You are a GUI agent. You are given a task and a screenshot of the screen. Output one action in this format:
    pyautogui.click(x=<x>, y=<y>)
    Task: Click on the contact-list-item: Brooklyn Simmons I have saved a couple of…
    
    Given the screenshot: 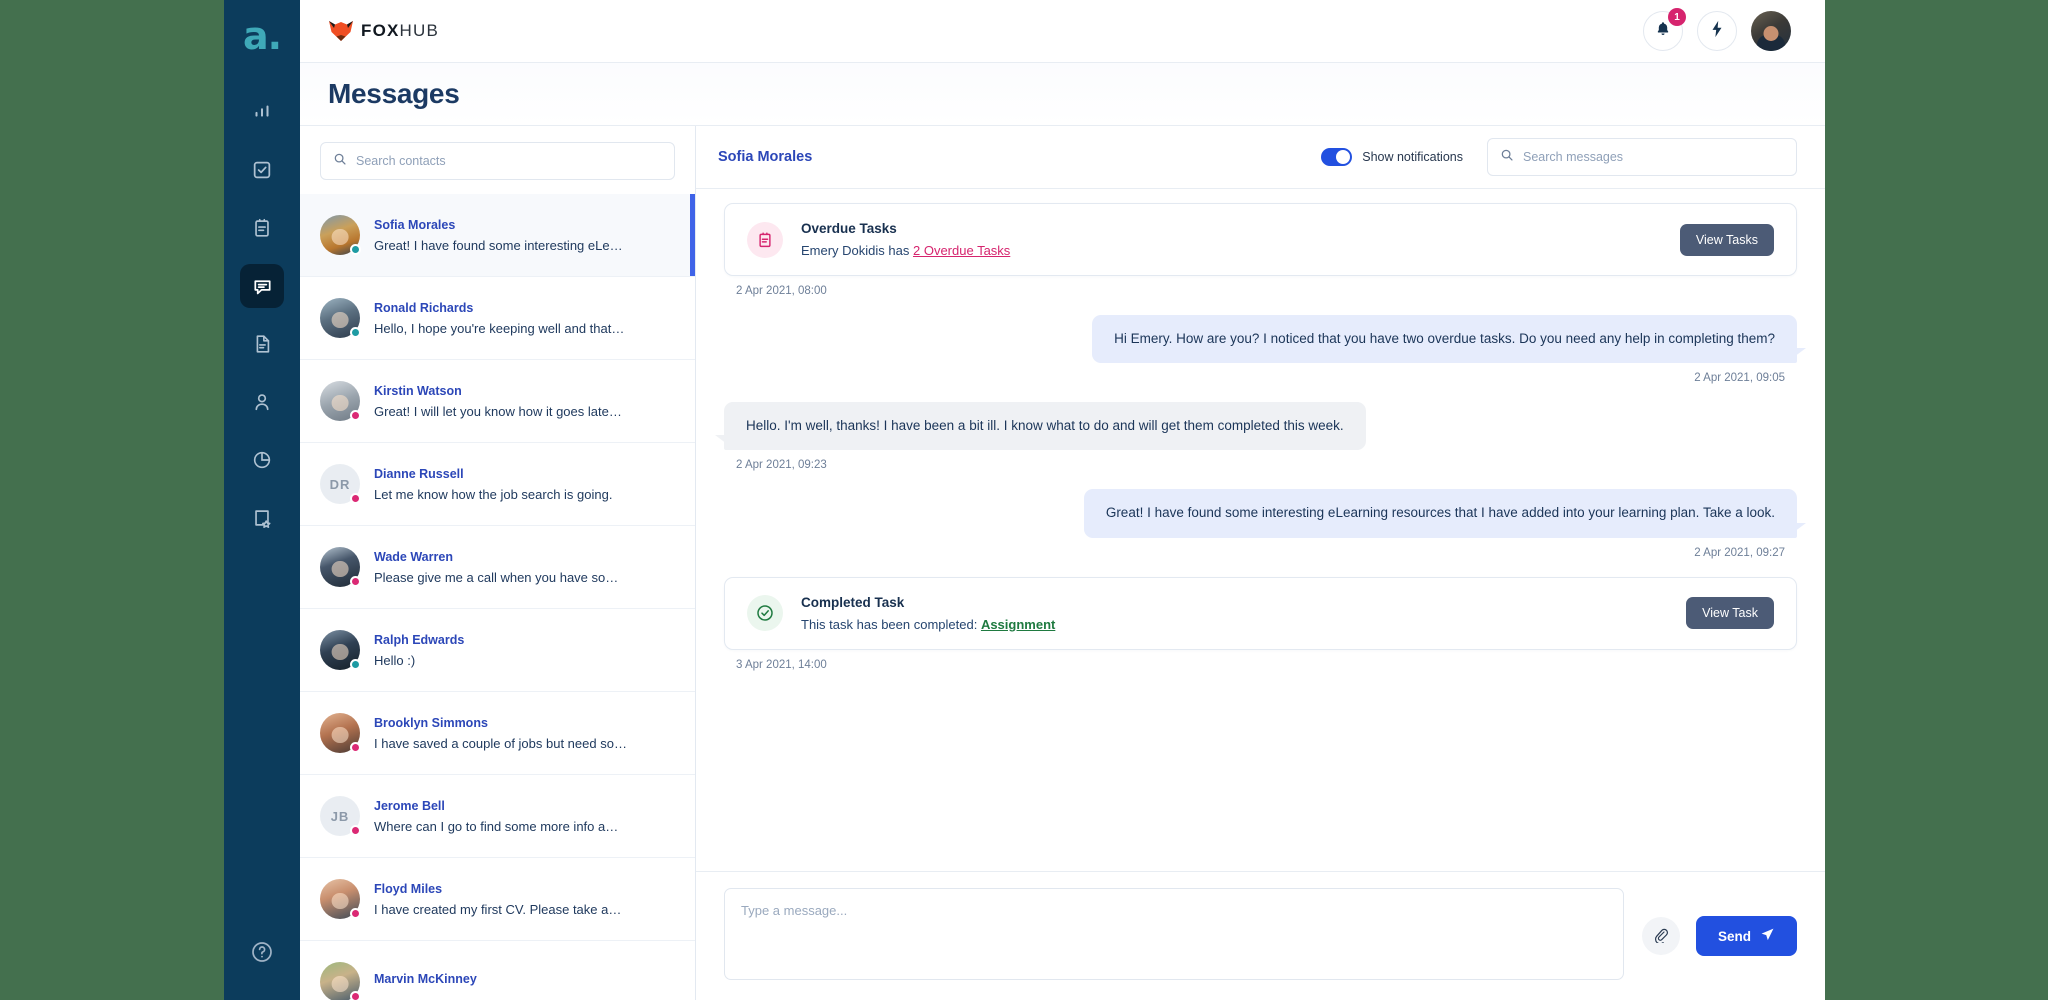 What is the action you would take?
    pyautogui.click(x=497, y=733)
    